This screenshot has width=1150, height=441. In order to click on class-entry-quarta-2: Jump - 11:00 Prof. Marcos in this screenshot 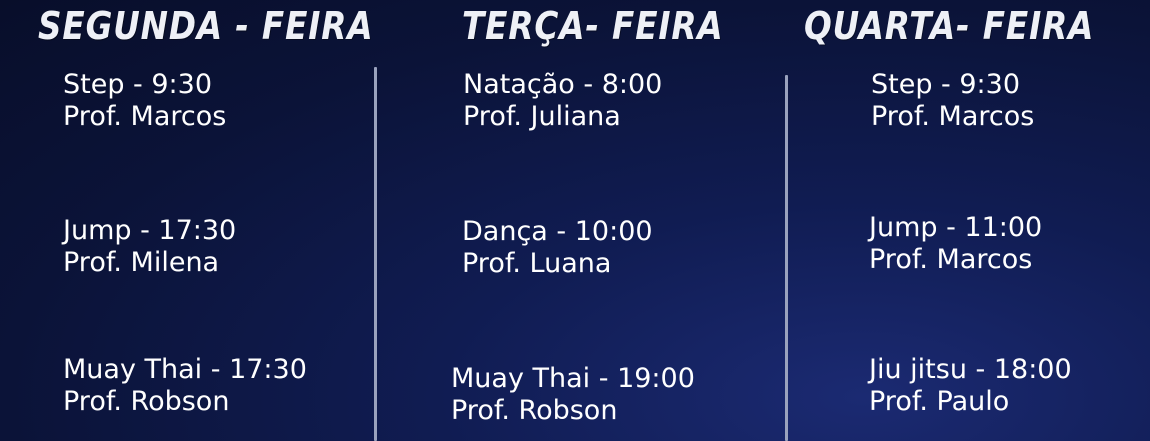, I will do `click(955, 244)`.